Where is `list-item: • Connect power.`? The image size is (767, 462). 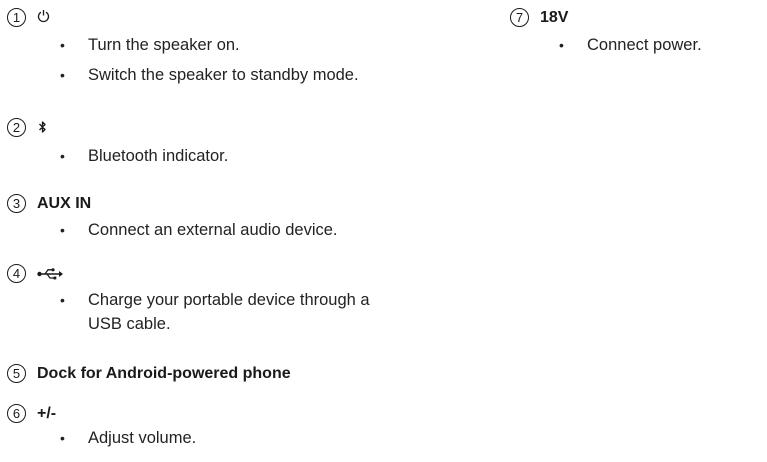 list-item: • Connect power. is located at coordinates (637, 45).